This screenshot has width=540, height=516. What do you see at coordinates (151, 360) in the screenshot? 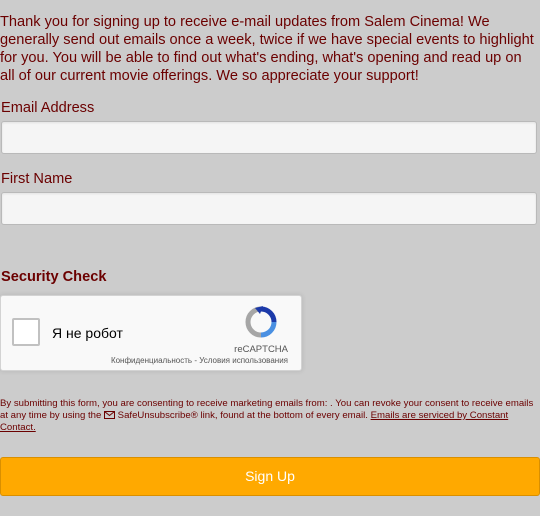
I see `recaptcha-privacy-link: Конфиденциальность` at bounding box center [151, 360].